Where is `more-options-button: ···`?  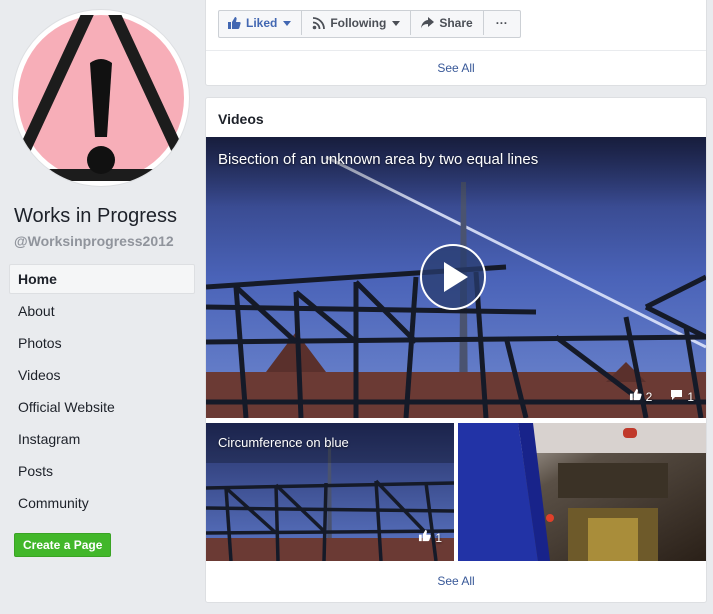
more-options-button: ··· is located at coordinates (502, 23).